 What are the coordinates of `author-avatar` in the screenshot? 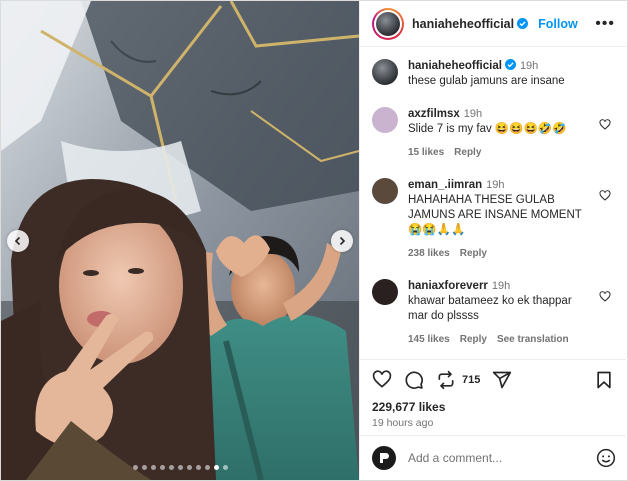 It's located at (388, 23).